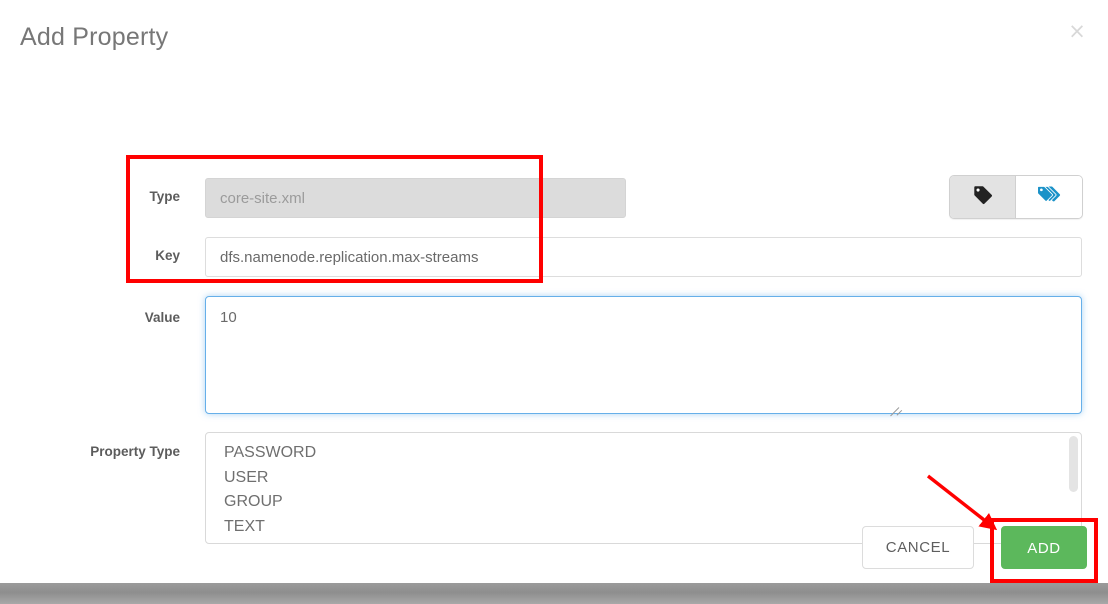 This screenshot has height=604, width=1108. I want to click on list-item: PASSWORD, so click(643, 453).